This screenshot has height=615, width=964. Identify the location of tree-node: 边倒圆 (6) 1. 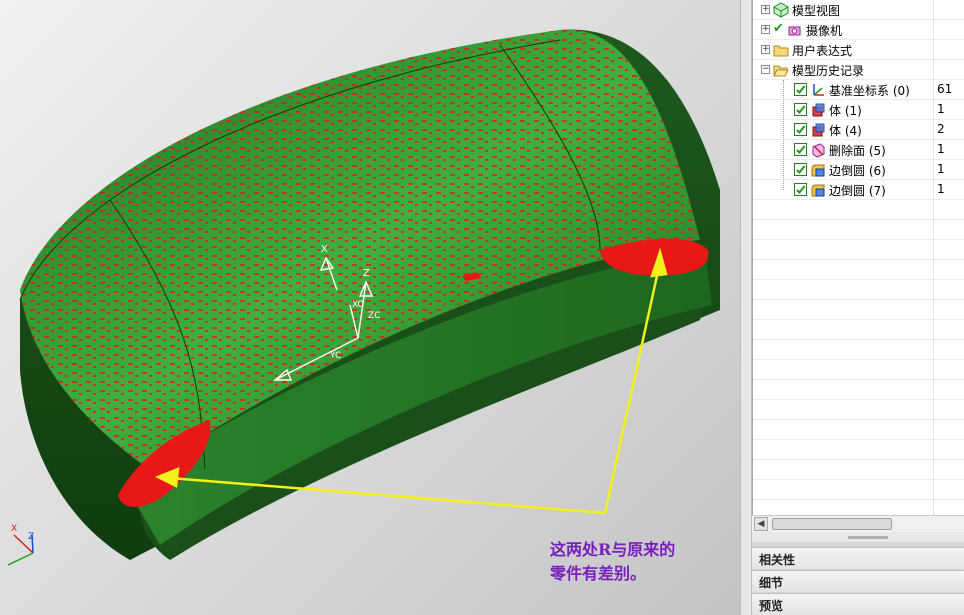
(858, 170).